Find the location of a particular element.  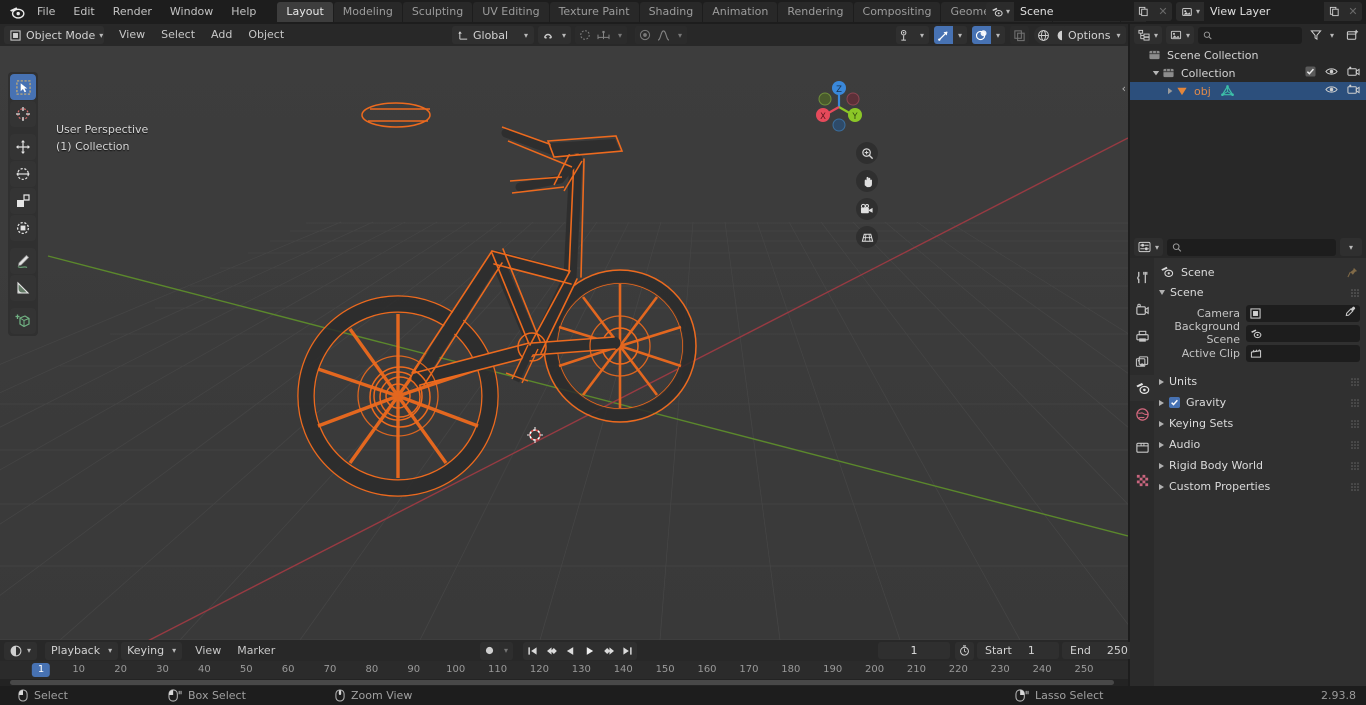

viewport-menu-view: View is located at coordinates (132, 35).